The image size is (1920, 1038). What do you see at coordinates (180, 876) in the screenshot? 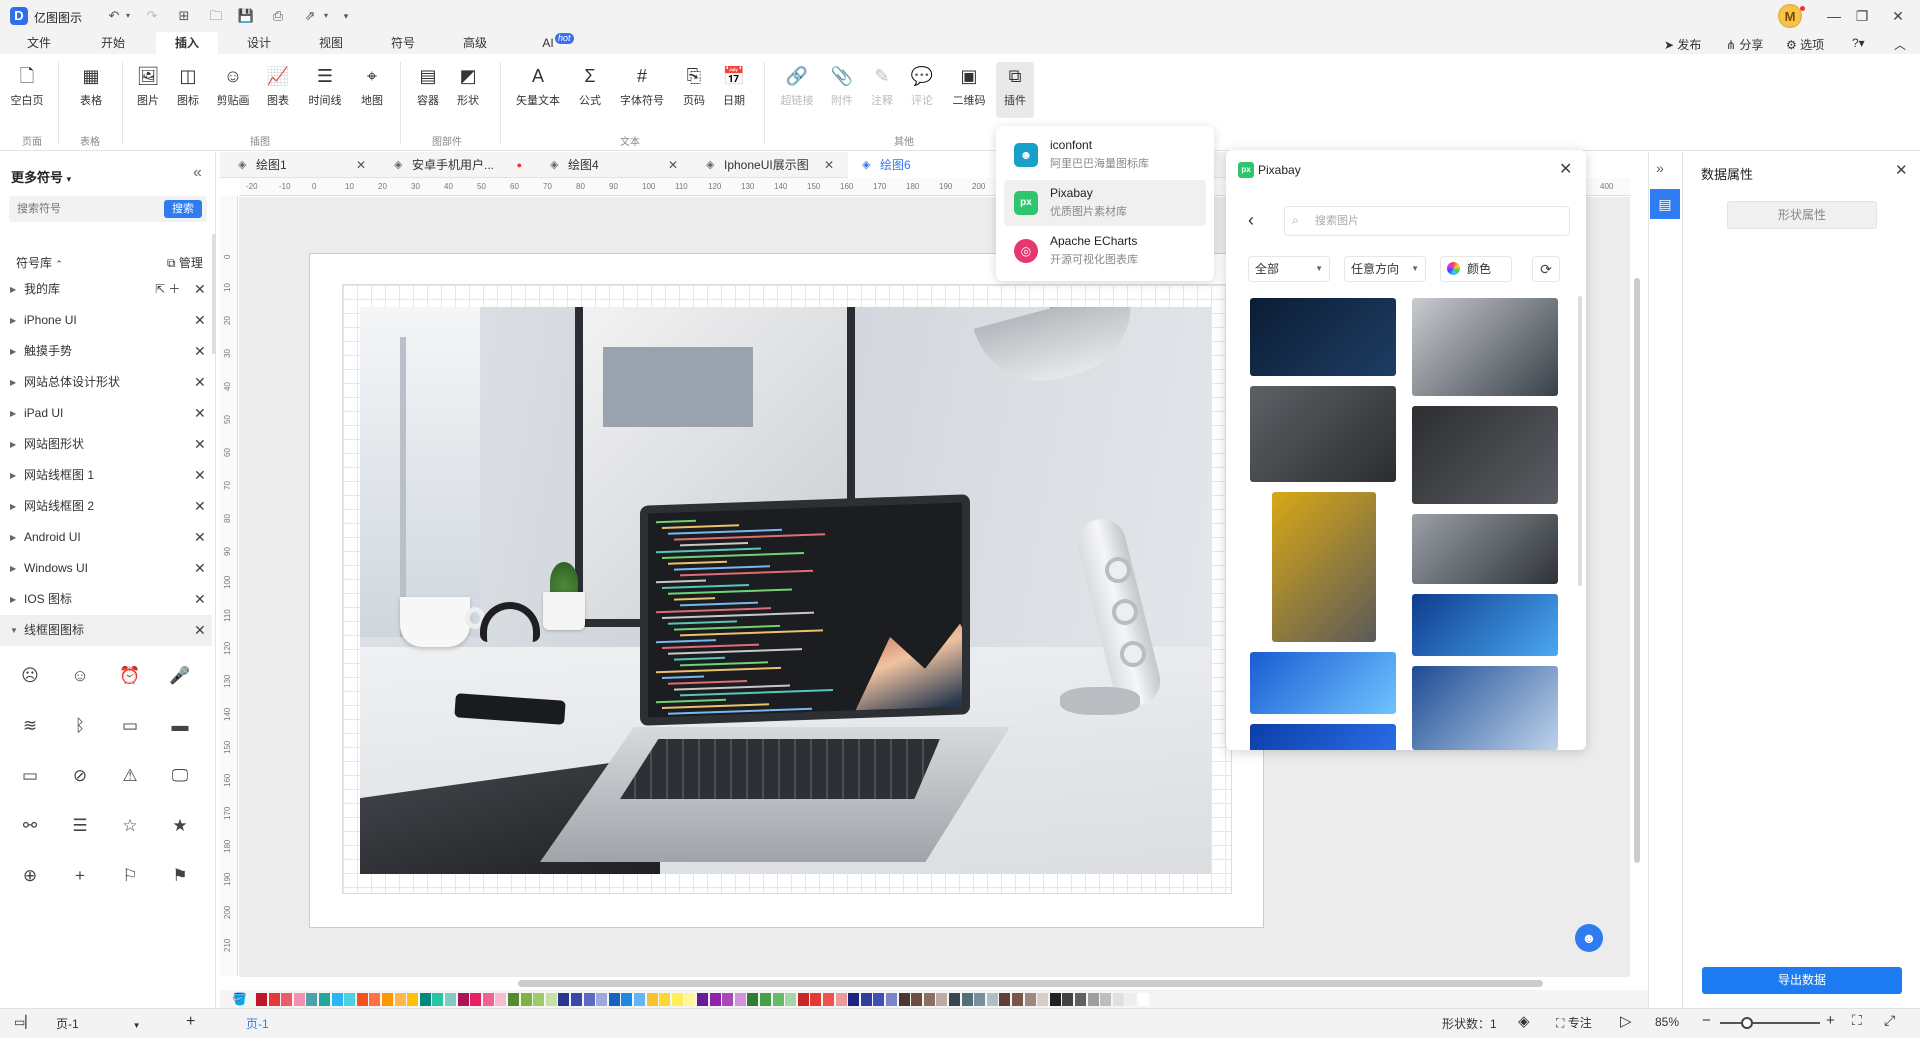
I see `flag-filled-icon: ⚑` at bounding box center [180, 876].